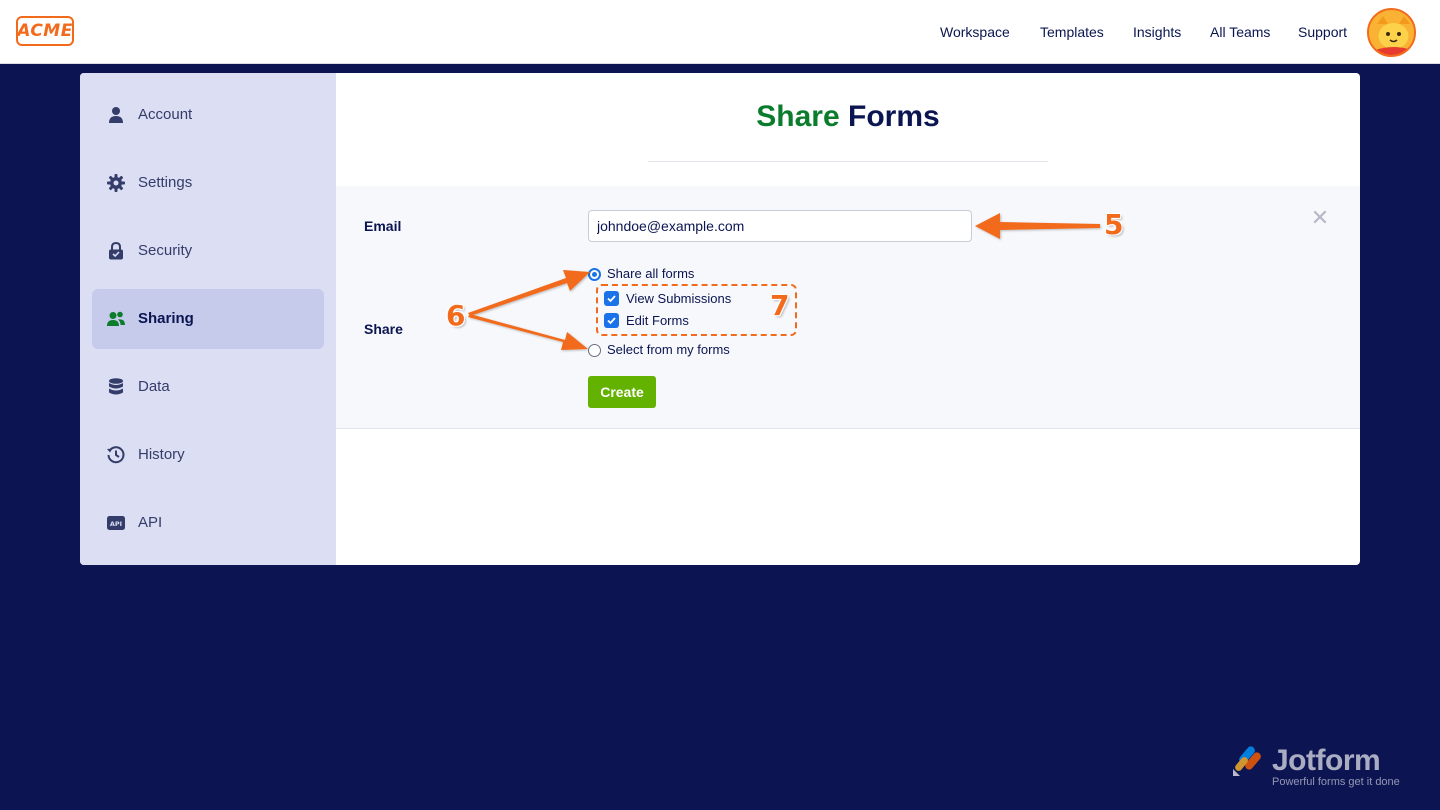 The image size is (1440, 810). What do you see at coordinates (456, 315) in the screenshot?
I see `annotation-step-6: 6` at bounding box center [456, 315].